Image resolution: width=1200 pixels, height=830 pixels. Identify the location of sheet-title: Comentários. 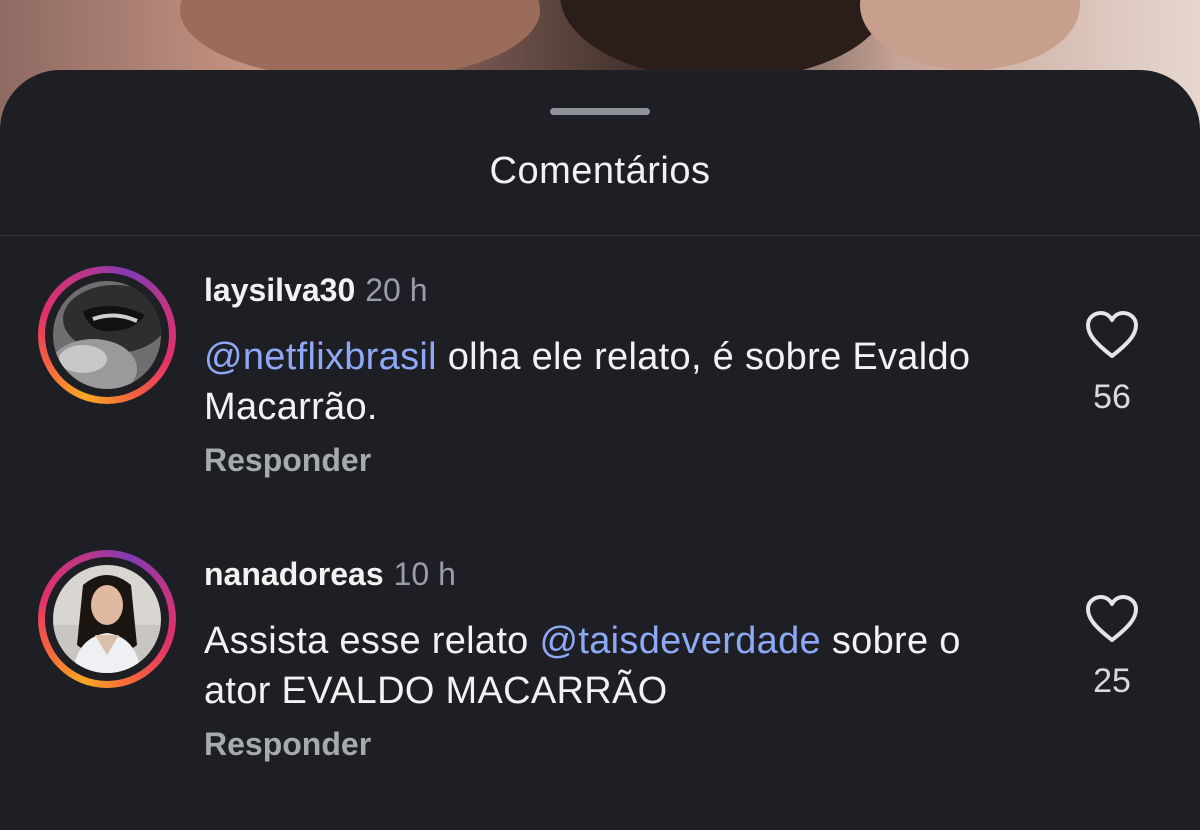
(600, 171).